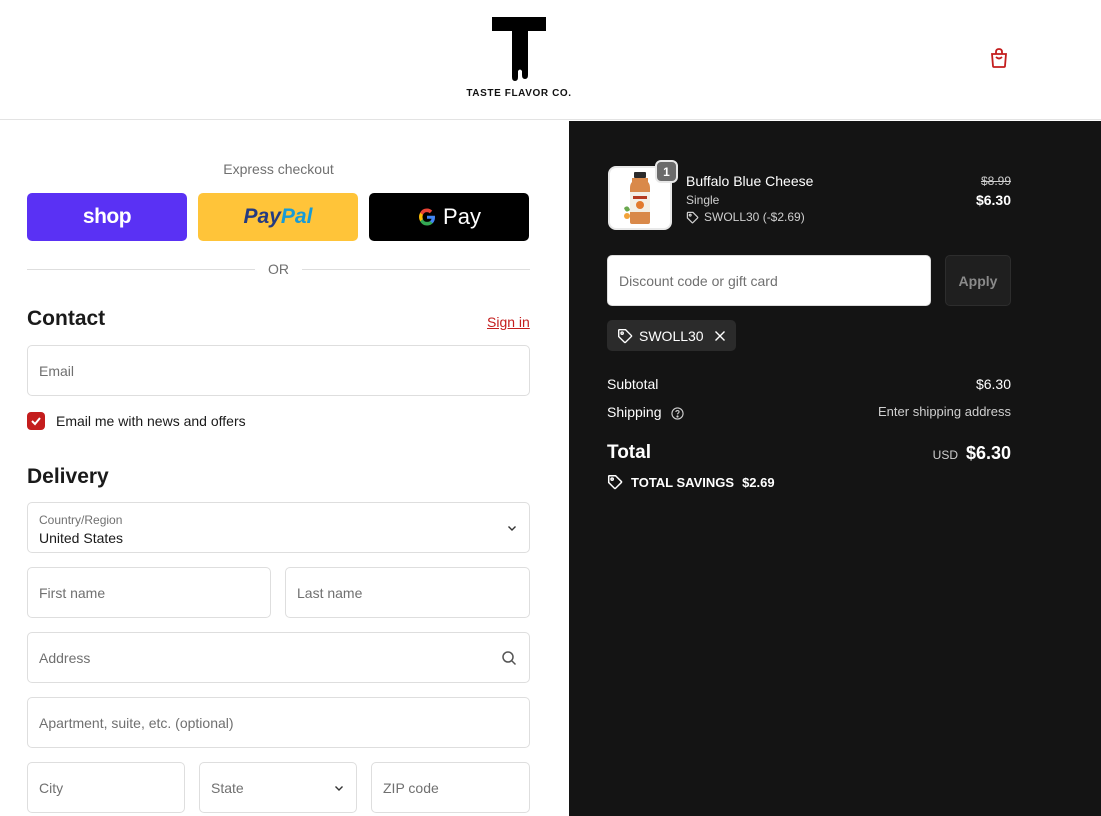 This screenshot has height=816, width=1101. I want to click on quantity-badge: 1, so click(666, 171).